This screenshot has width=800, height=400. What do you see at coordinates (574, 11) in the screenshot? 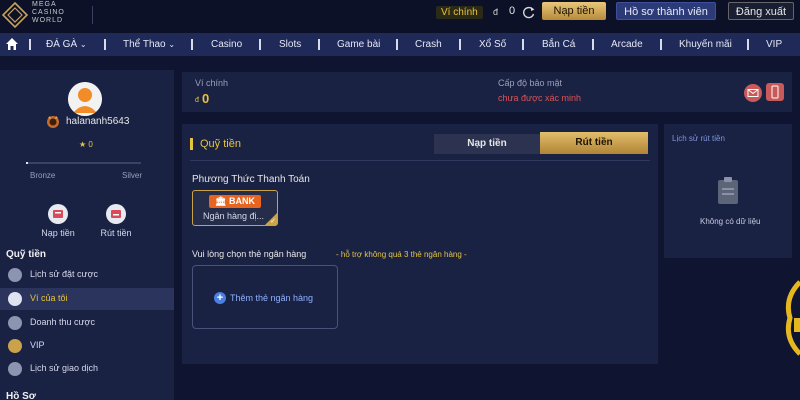
I see `header-deposit-button: Nạp tiền` at bounding box center [574, 11].